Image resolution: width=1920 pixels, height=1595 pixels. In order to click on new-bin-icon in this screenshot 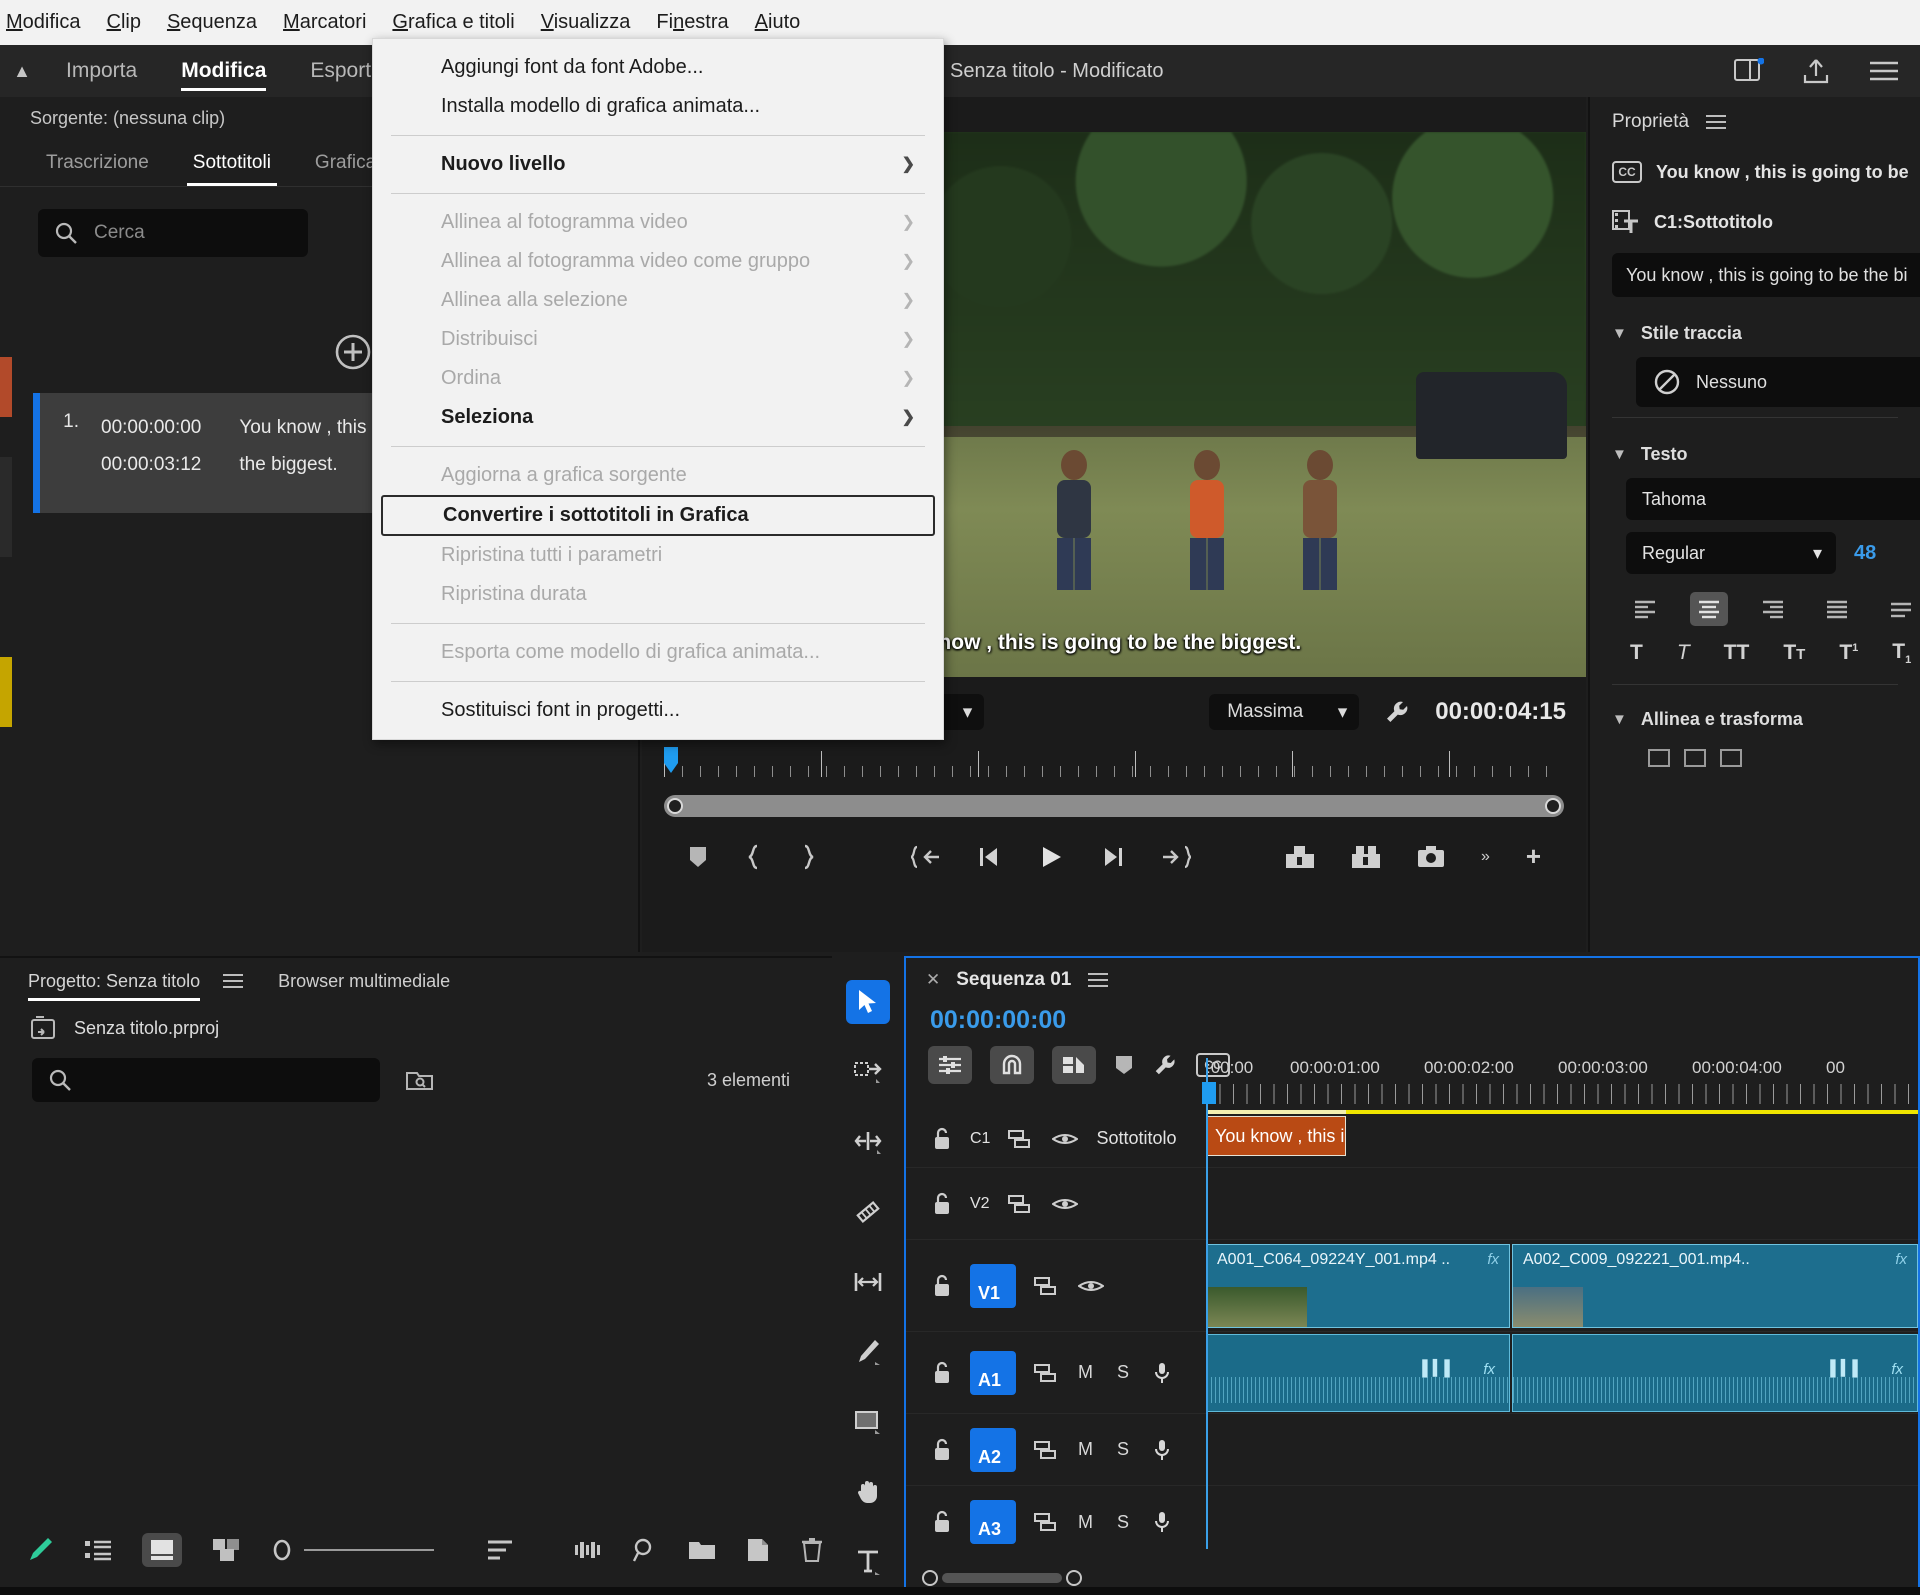, I will do `click(702, 1550)`.